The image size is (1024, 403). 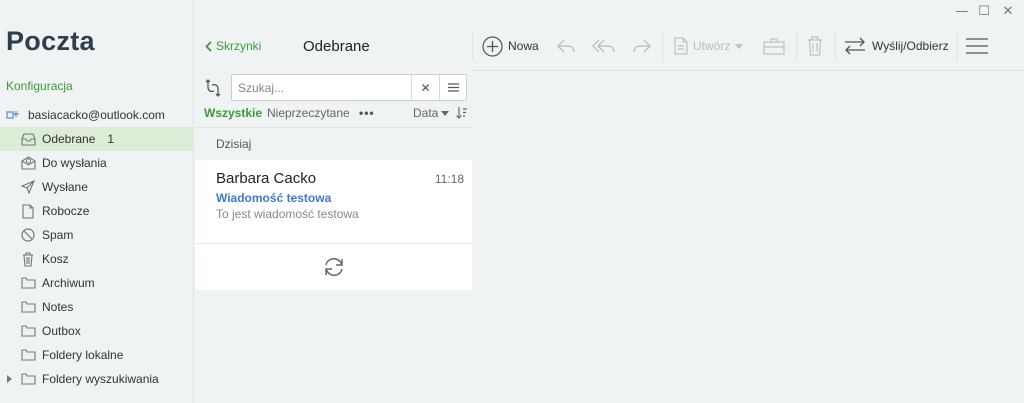 I want to click on maximize-button: ☐, so click(x=984, y=11).